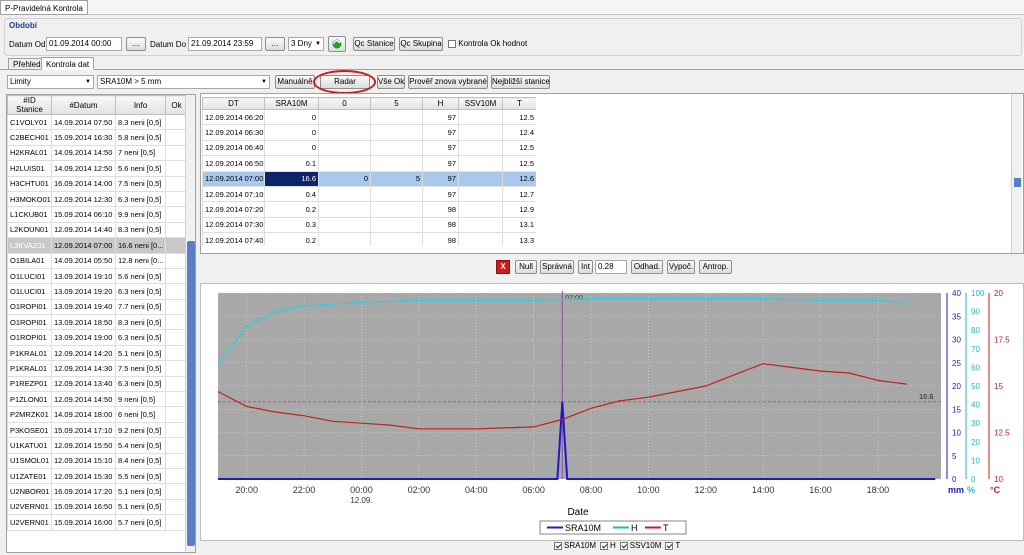 This screenshot has width=1024, height=555. Describe the element at coordinates (97, 183) in the screenshot. I see `station-row: H3CHTU01 16.09.2014 14:00 7.5 neni [0,5]` at that location.